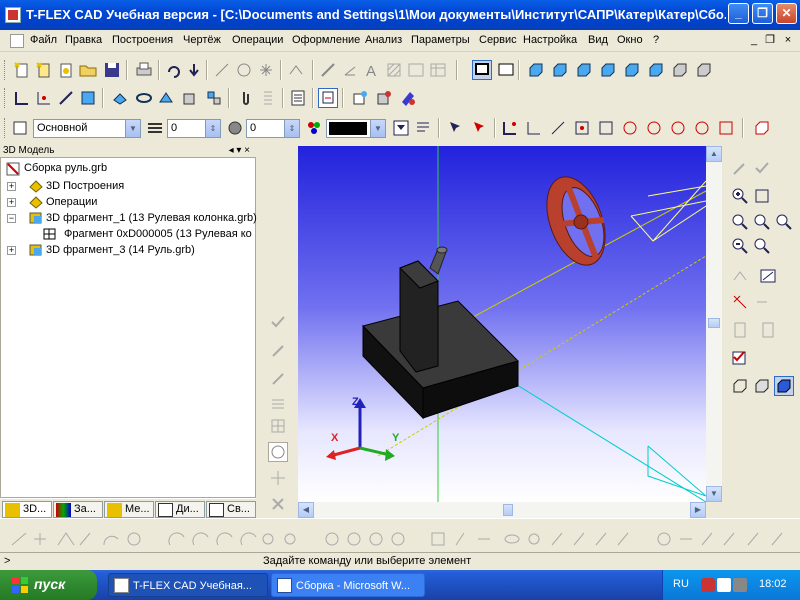  Describe the element at coordinates (131, 203) in the screenshot. I see `tree-item-operations: + Операции` at that location.